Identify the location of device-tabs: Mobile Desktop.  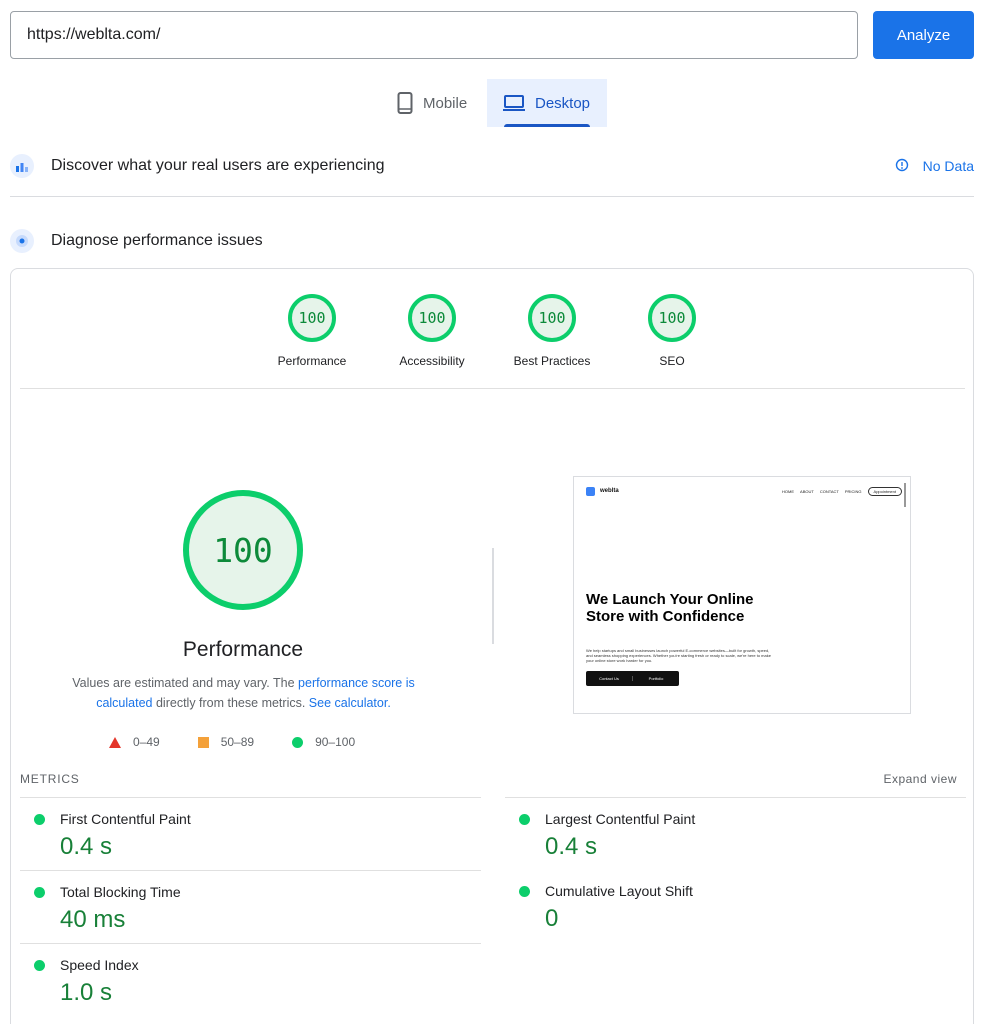
(494, 103).